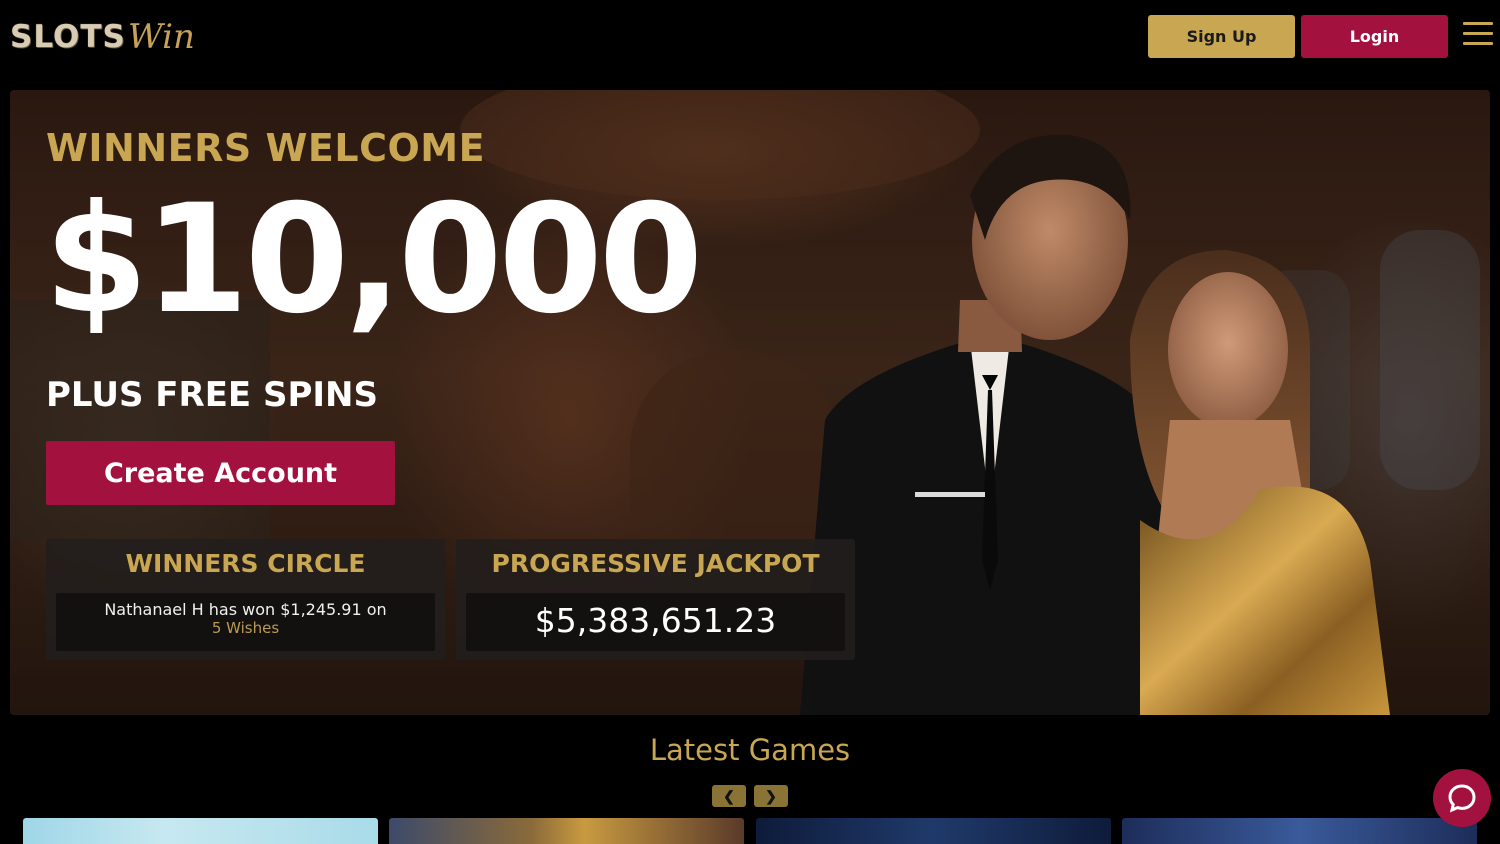 This screenshot has width=1500, height=844. I want to click on live-chat-button, so click(1462, 798).